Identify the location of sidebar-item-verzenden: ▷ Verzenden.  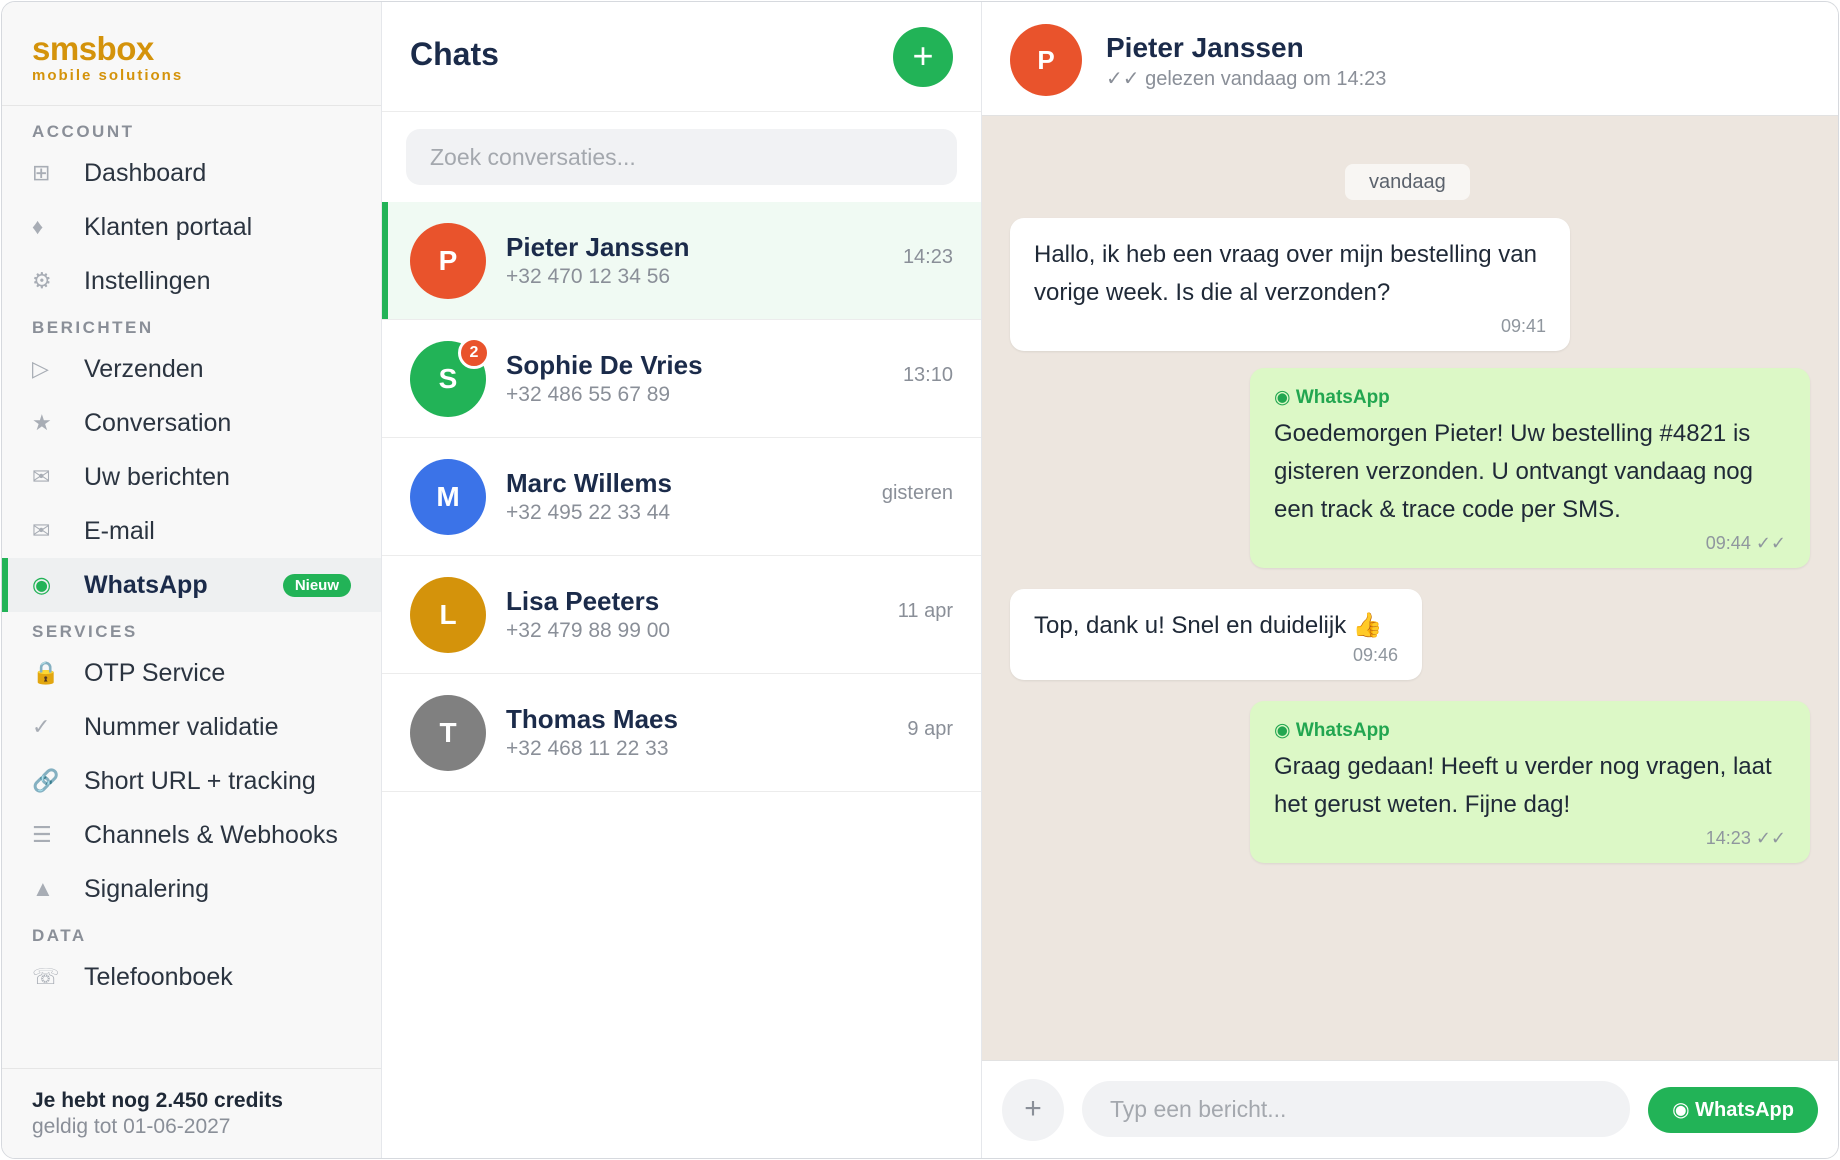
(191, 369).